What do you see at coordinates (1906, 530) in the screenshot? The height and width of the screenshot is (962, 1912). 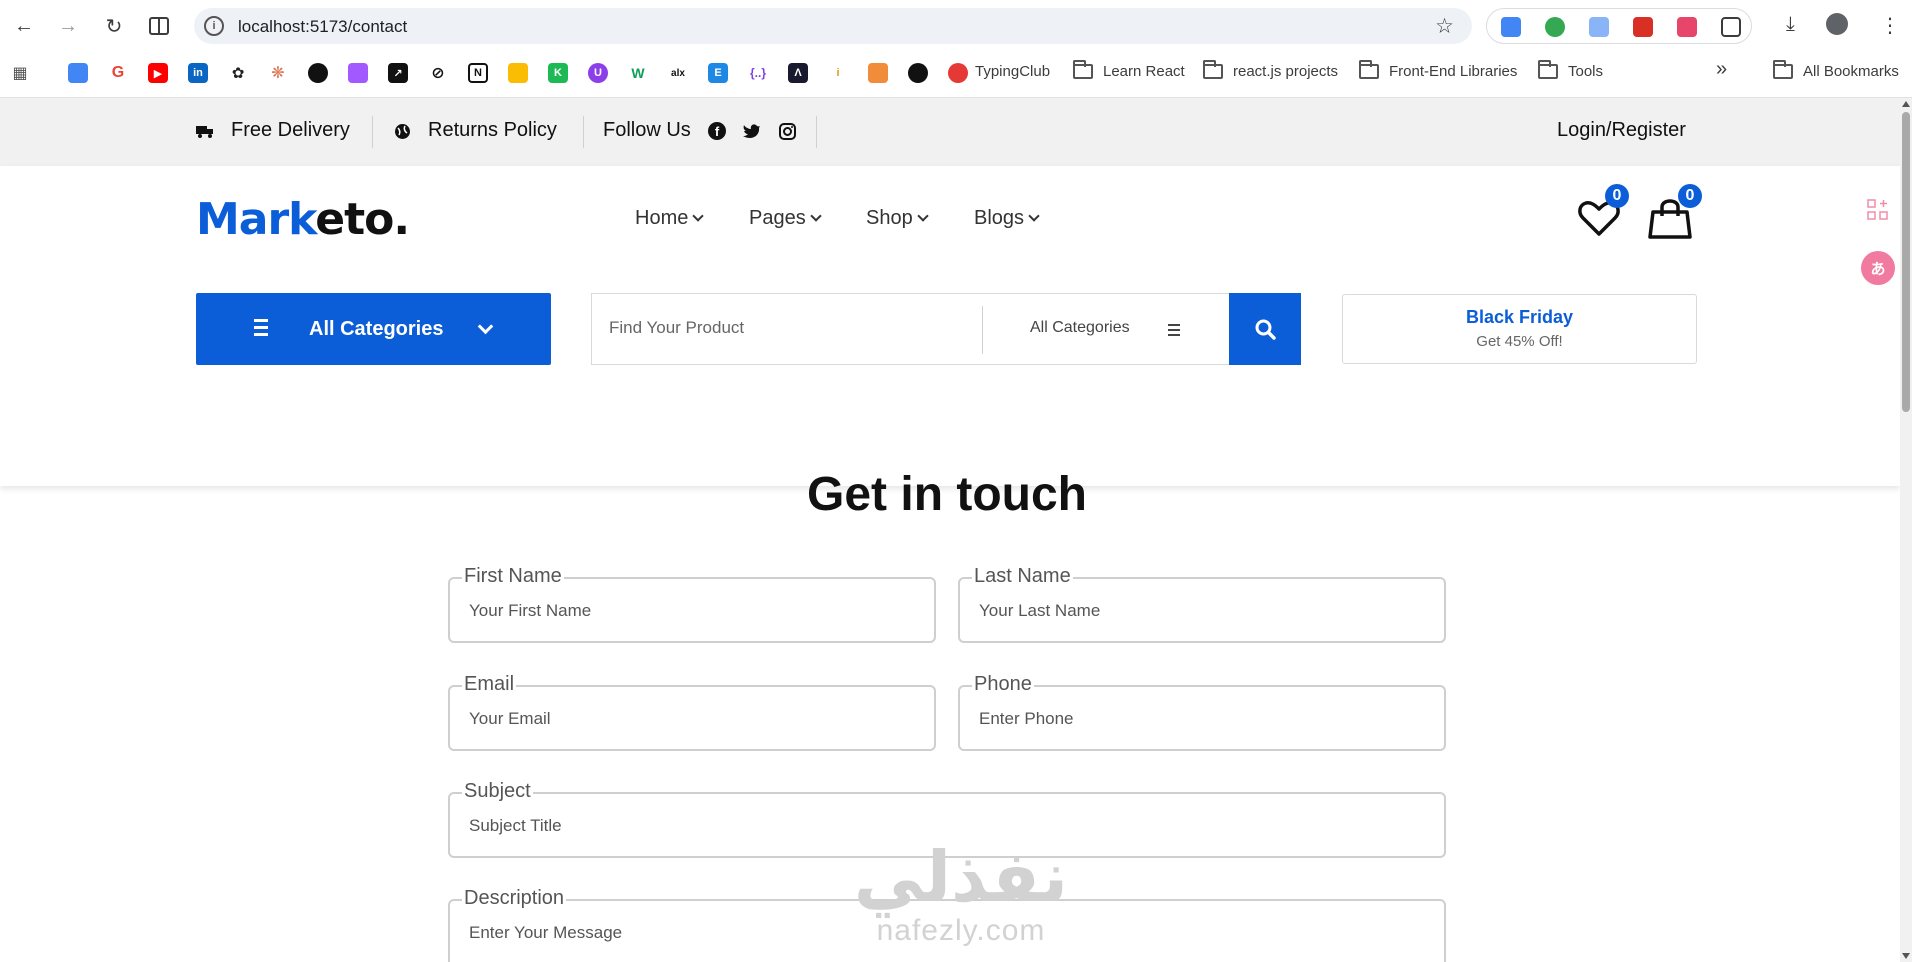 I see `page-scrollbar` at bounding box center [1906, 530].